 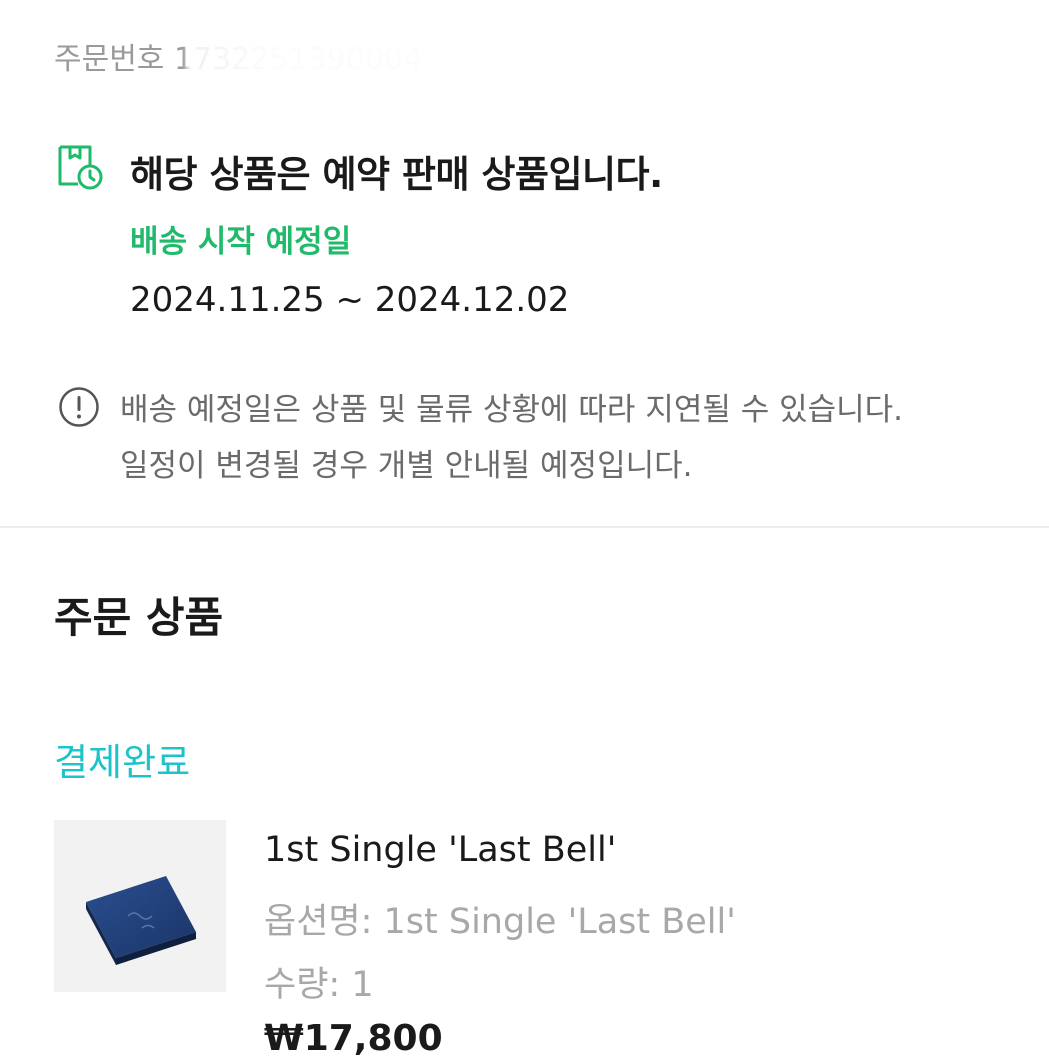 I want to click on section-divider, so click(x=524, y=527).